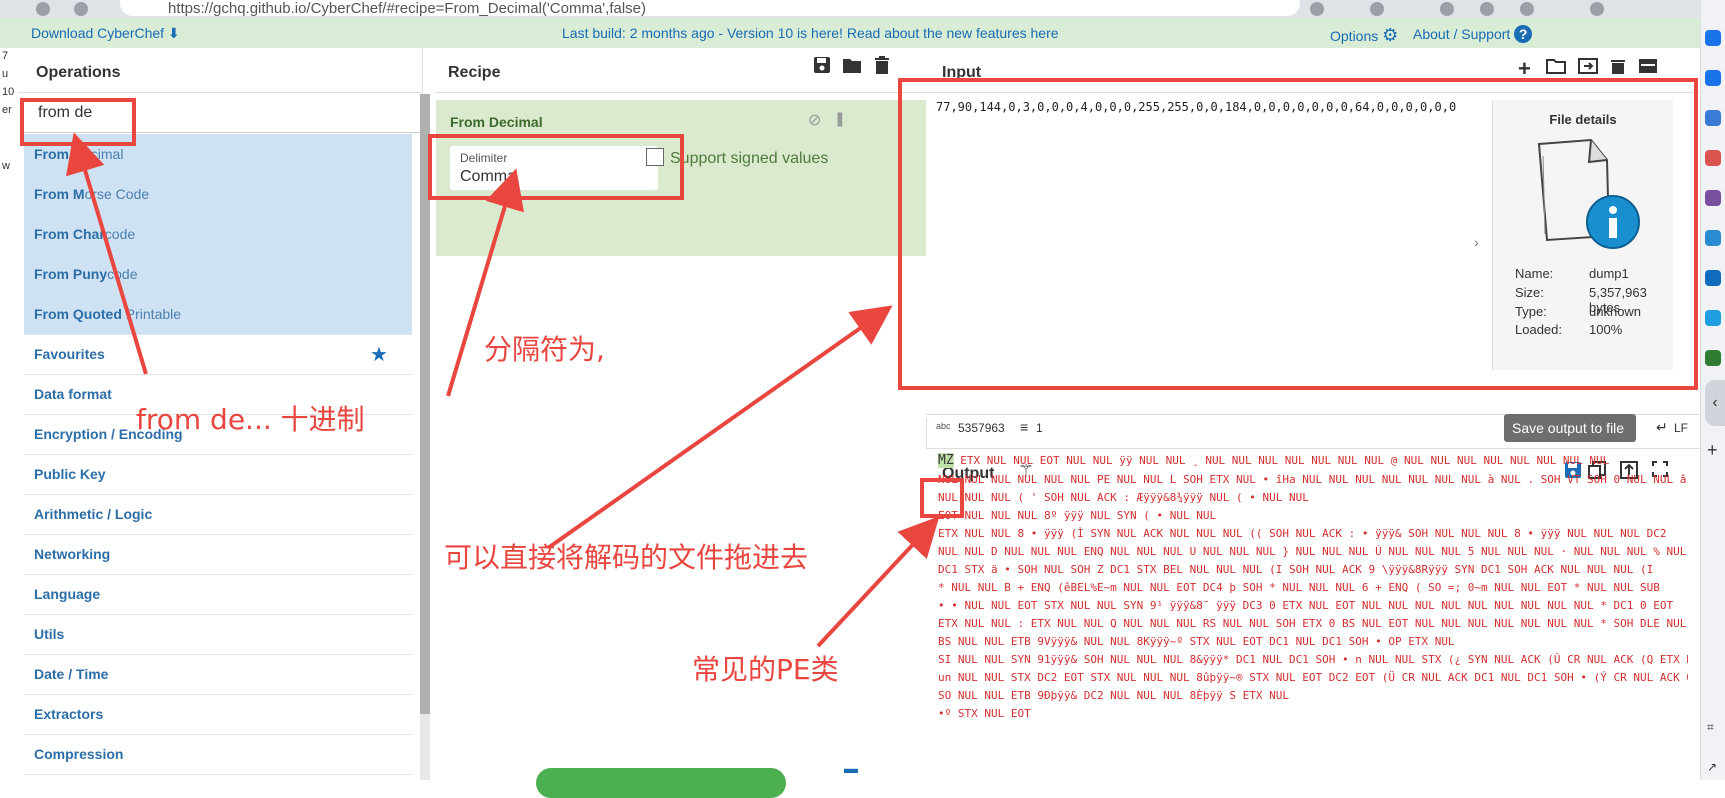  What do you see at coordinates (107, 253) in the screenshot?
I see `arrow-to-search` at bounding box center [107, 253].